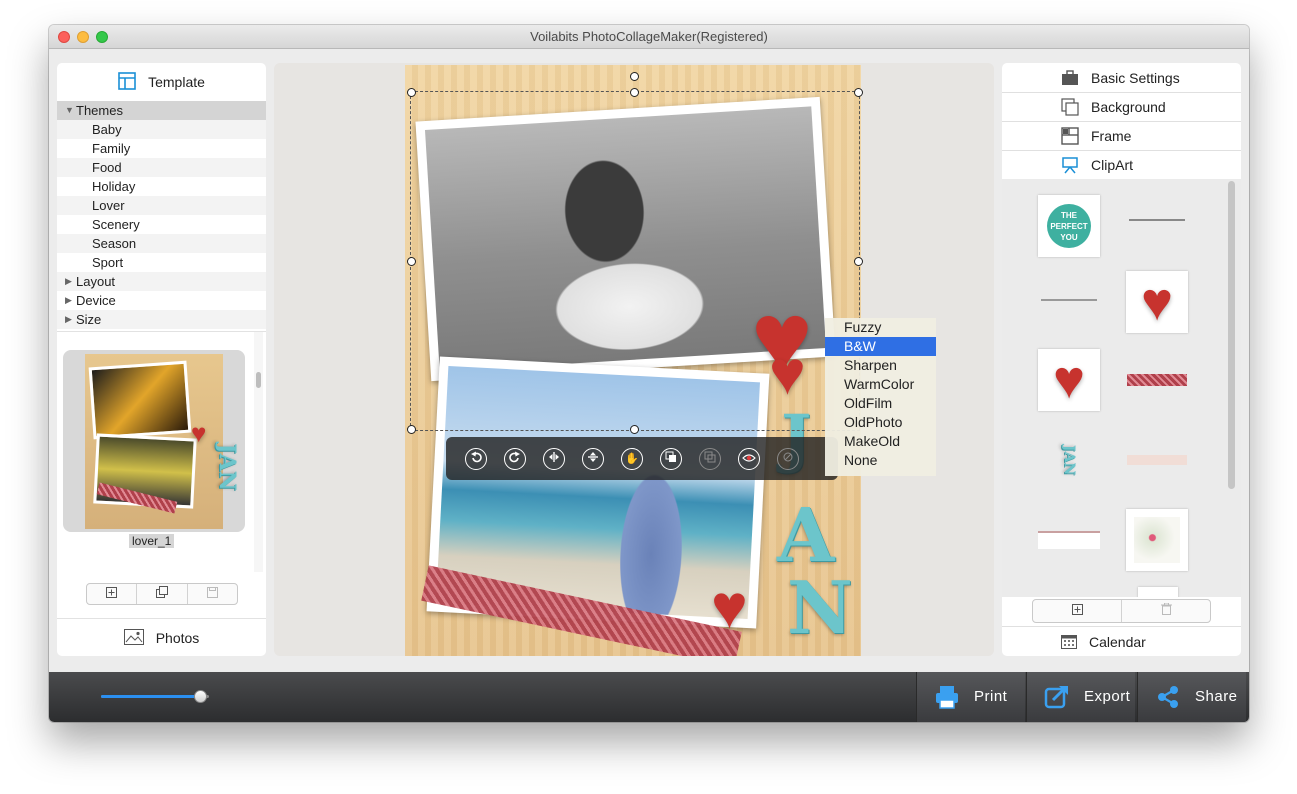 The height and width of the screenshot is (794, 1297). I want to click on flip-vertical-button, so click(593, 459).